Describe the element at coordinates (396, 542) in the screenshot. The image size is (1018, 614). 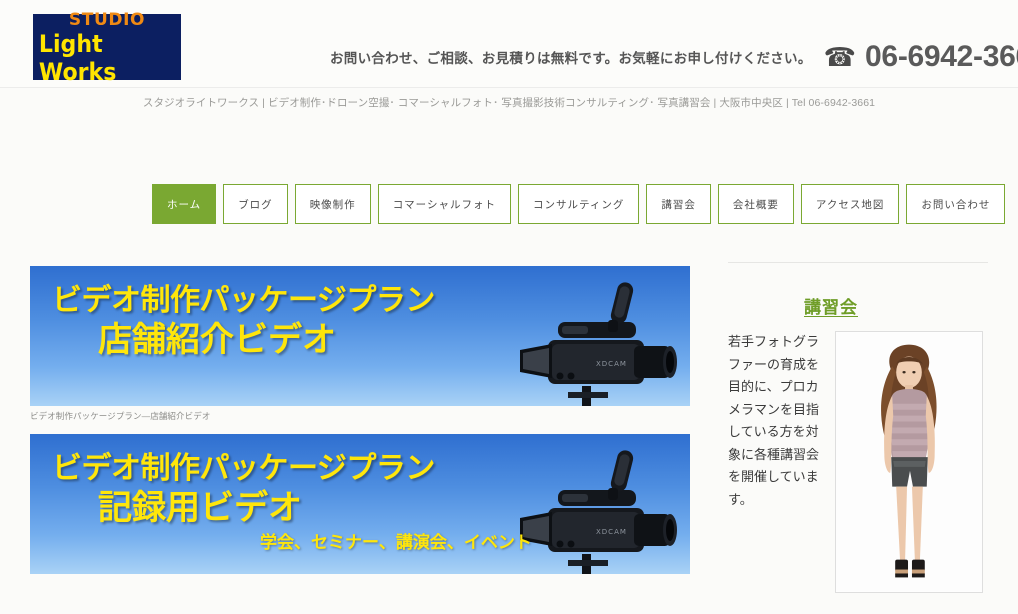
I see `banner-tagline: 学会、セミナー、講演会、イベント` at that location.